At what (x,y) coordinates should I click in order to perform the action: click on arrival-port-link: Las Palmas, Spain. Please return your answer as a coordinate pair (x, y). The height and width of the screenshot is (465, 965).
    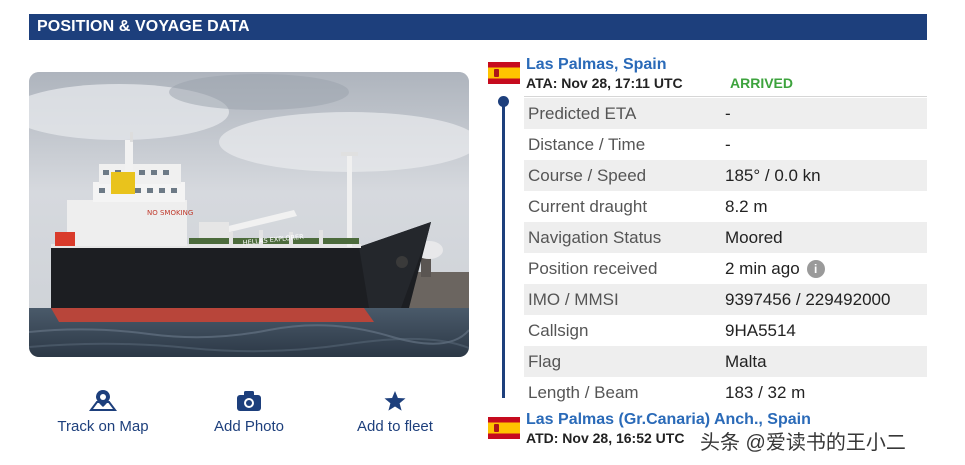
    Looking at the image, I should click on (596, 65).